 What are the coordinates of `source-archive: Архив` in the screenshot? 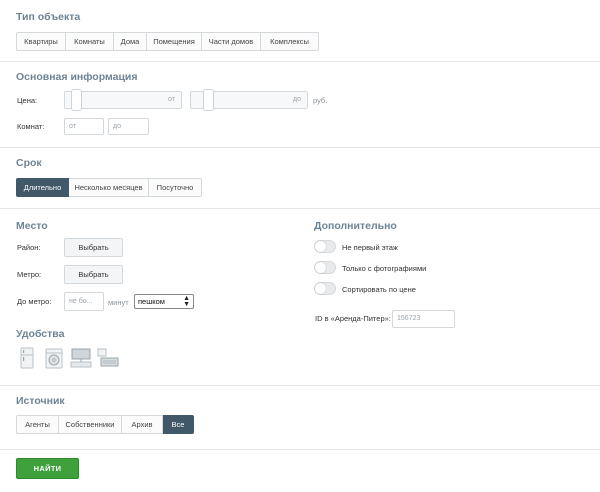 It's located at (142, 424).